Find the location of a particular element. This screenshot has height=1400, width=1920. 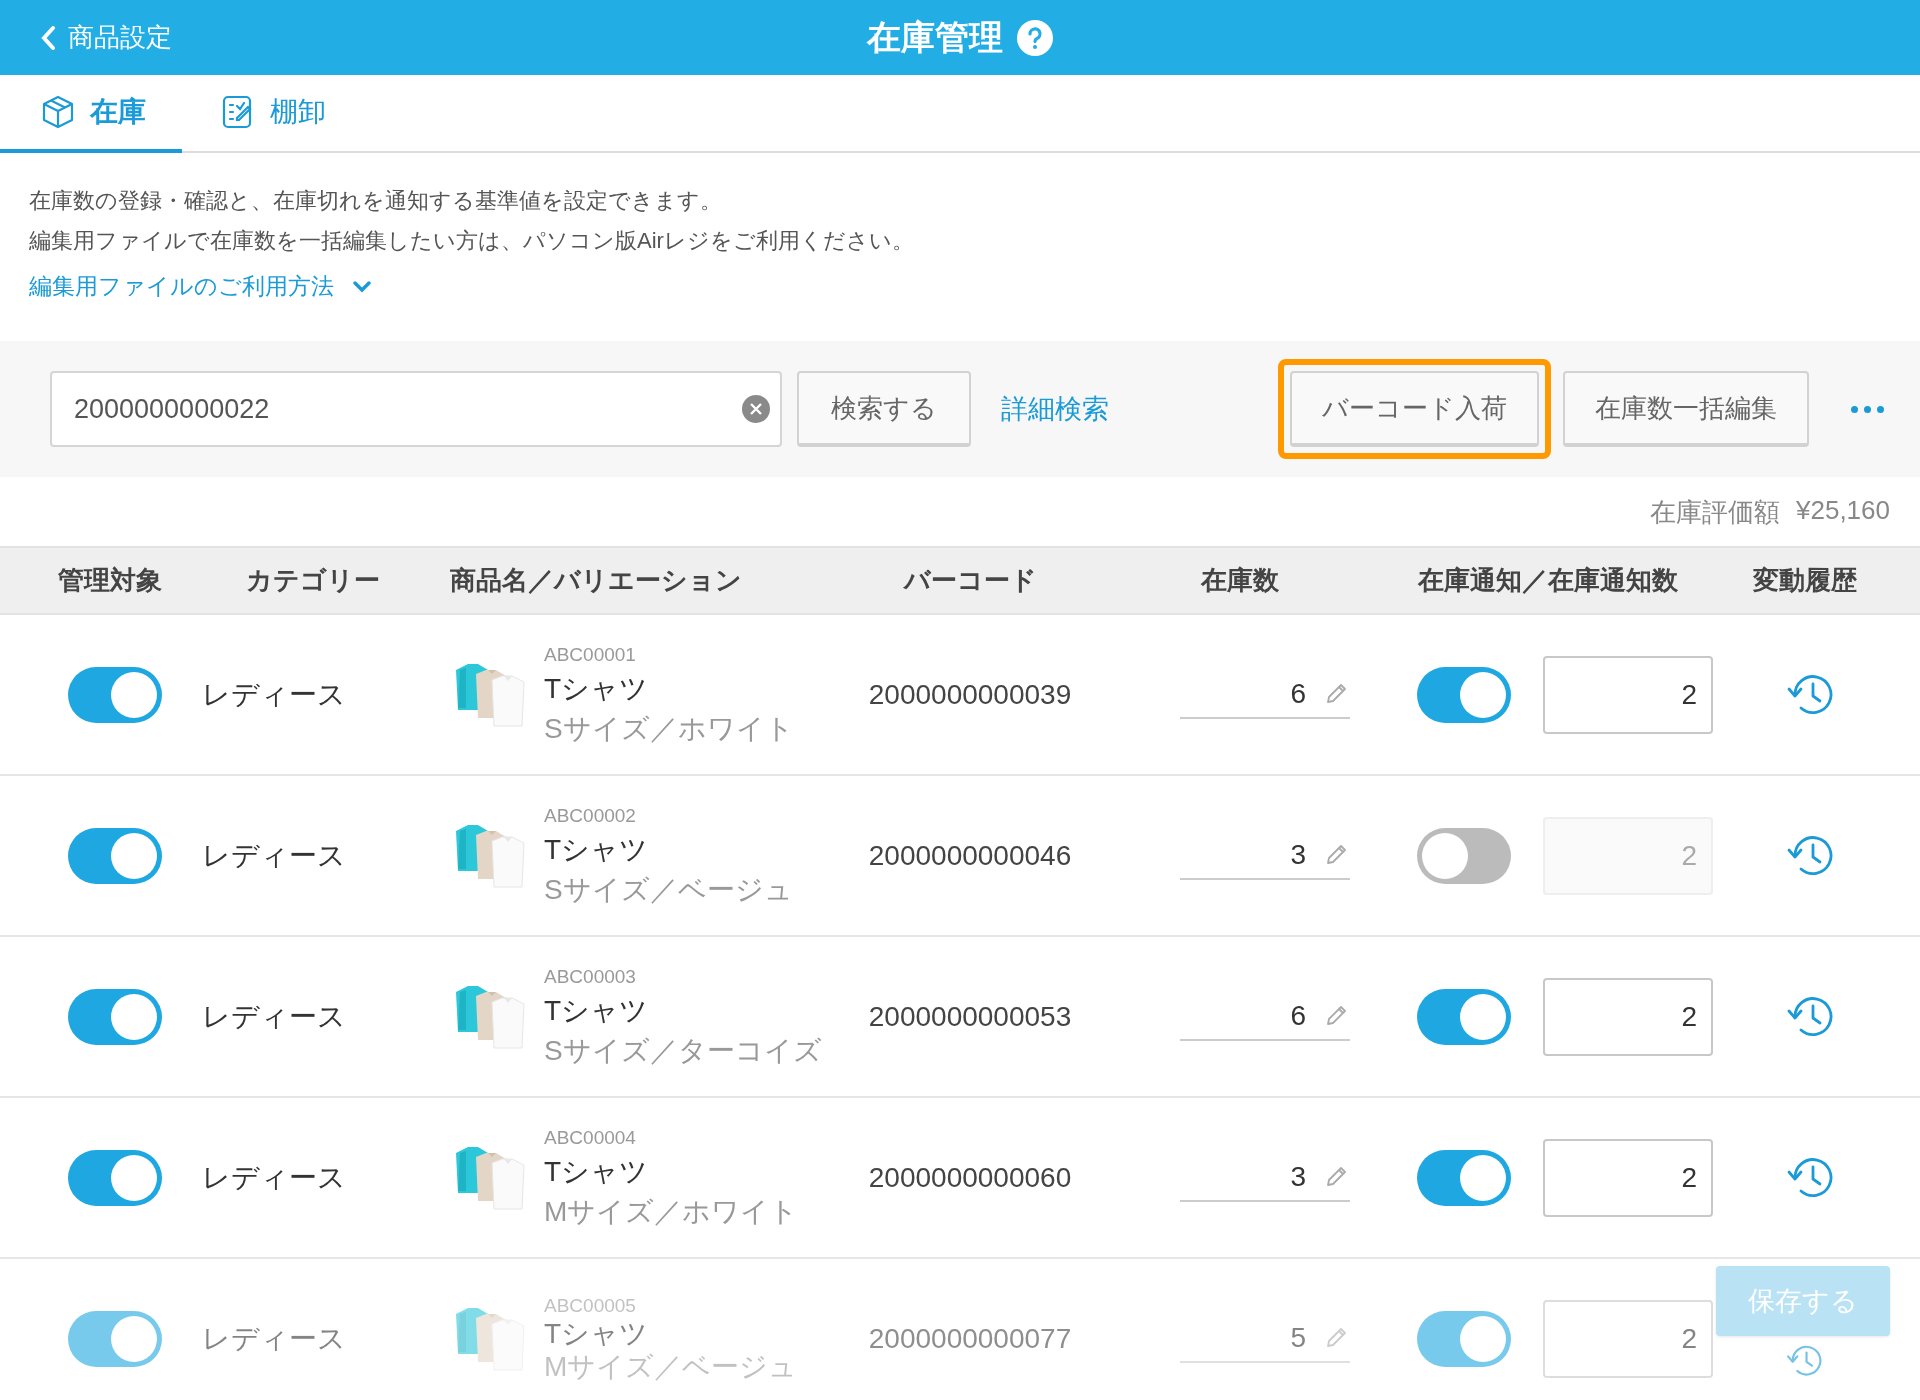

tab: 棚卸 is located at coordinates (272, 114).